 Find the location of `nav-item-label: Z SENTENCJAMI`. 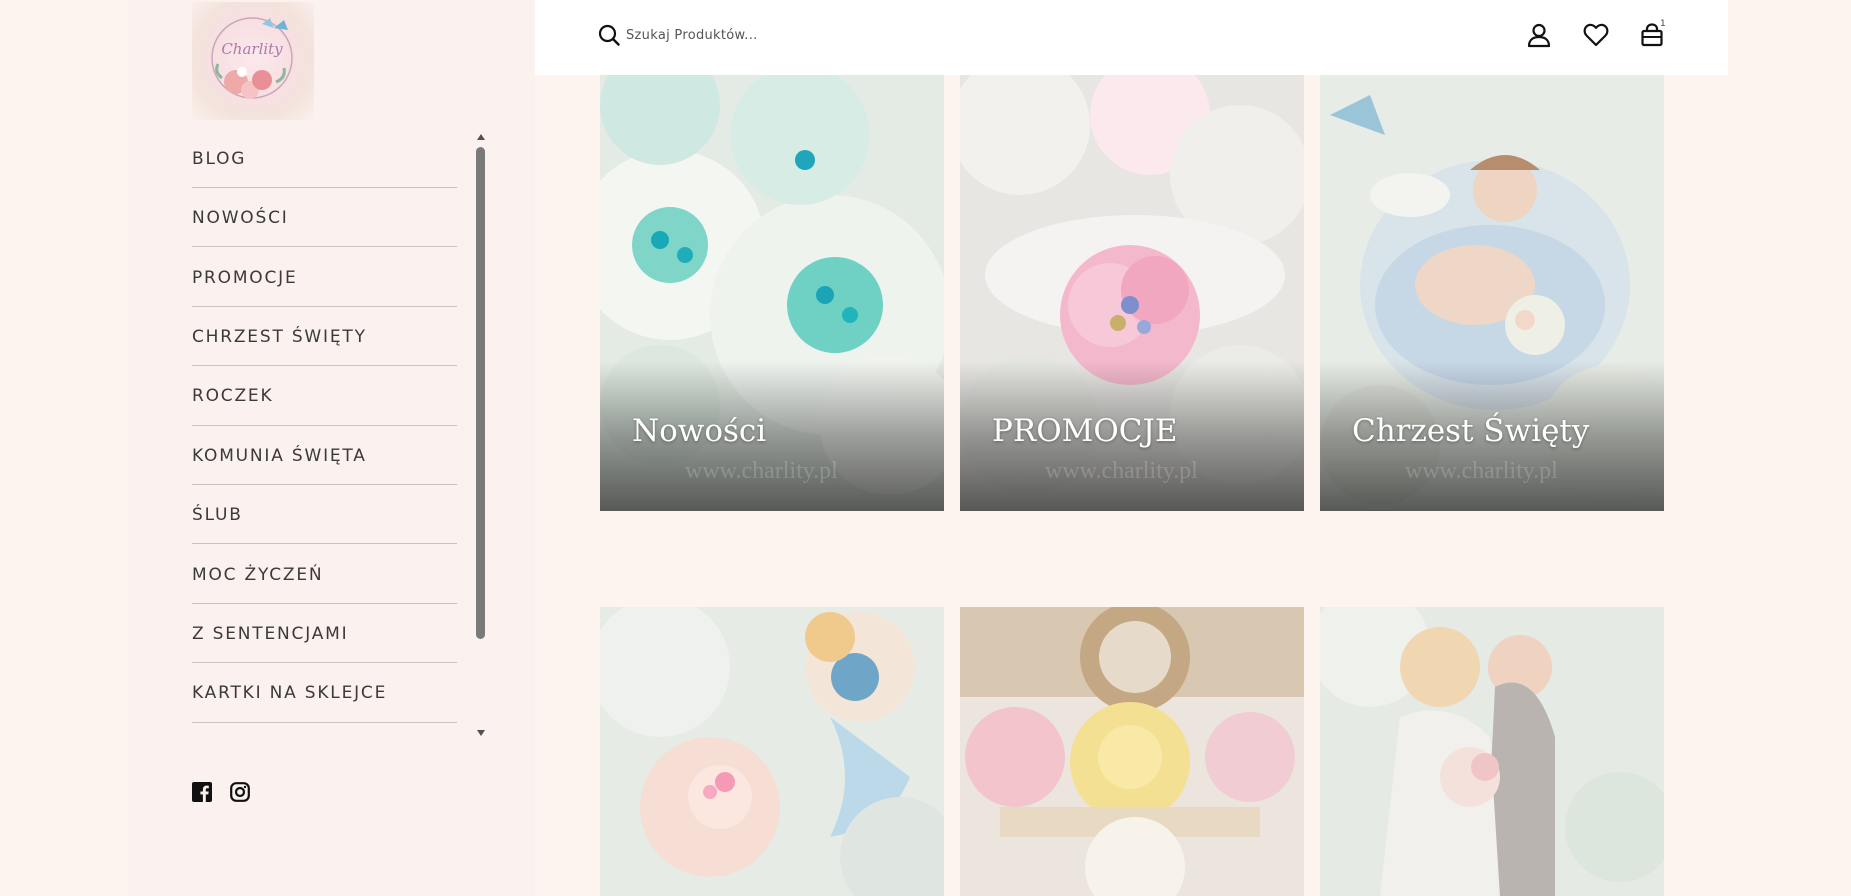

nav-item-label: Z SENTENCJAMI is located at coordinates (270, 633).